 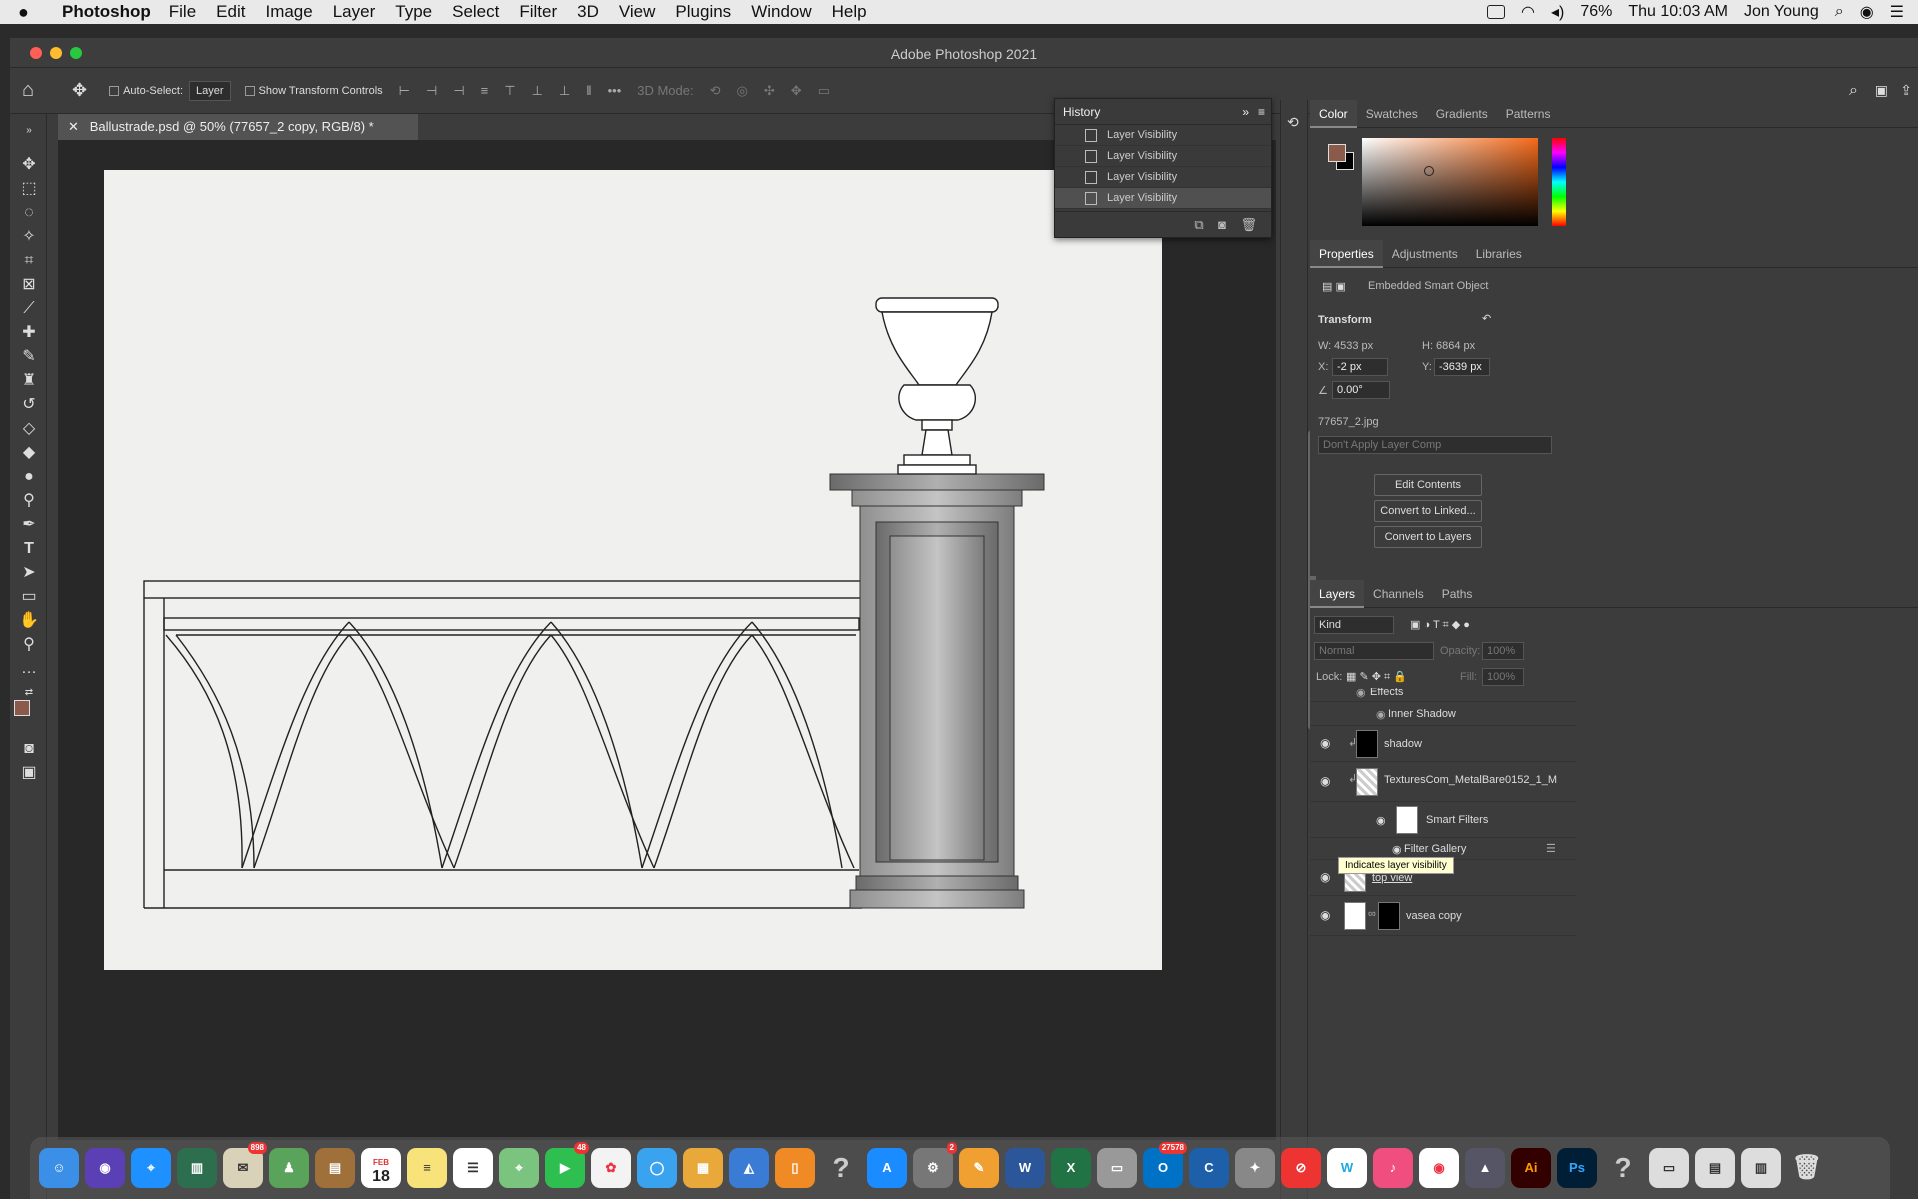 What do you see at coordinates (1455, 346) in the screenshot?
I see `height-value: 6864 px` at bounding box center [1455, 346].